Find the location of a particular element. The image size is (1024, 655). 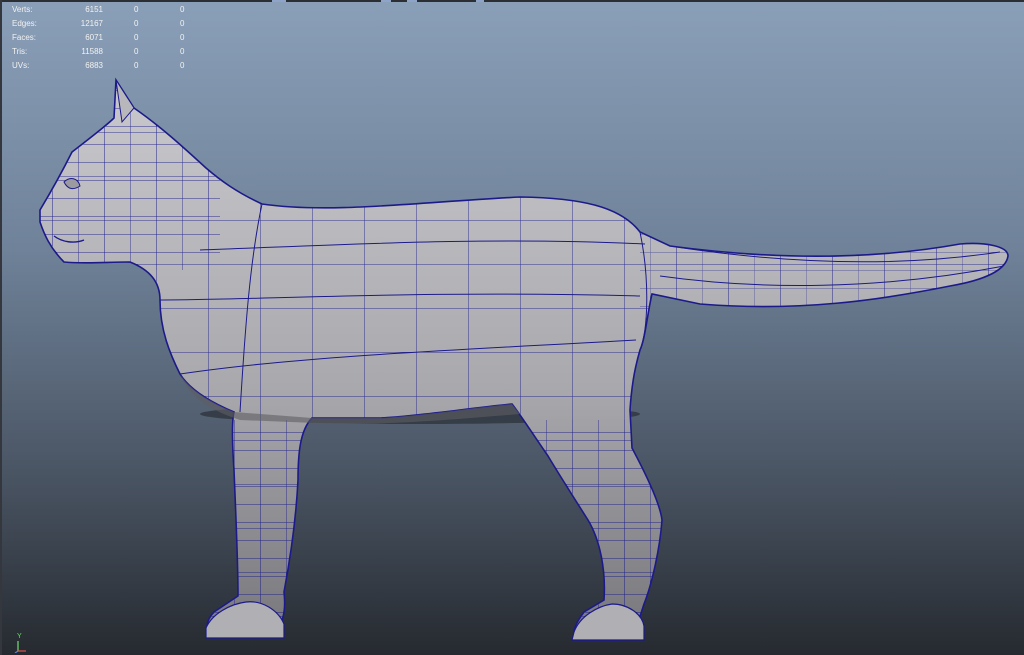

hud-total-value: 6883 is located at coordinates (94, 65).